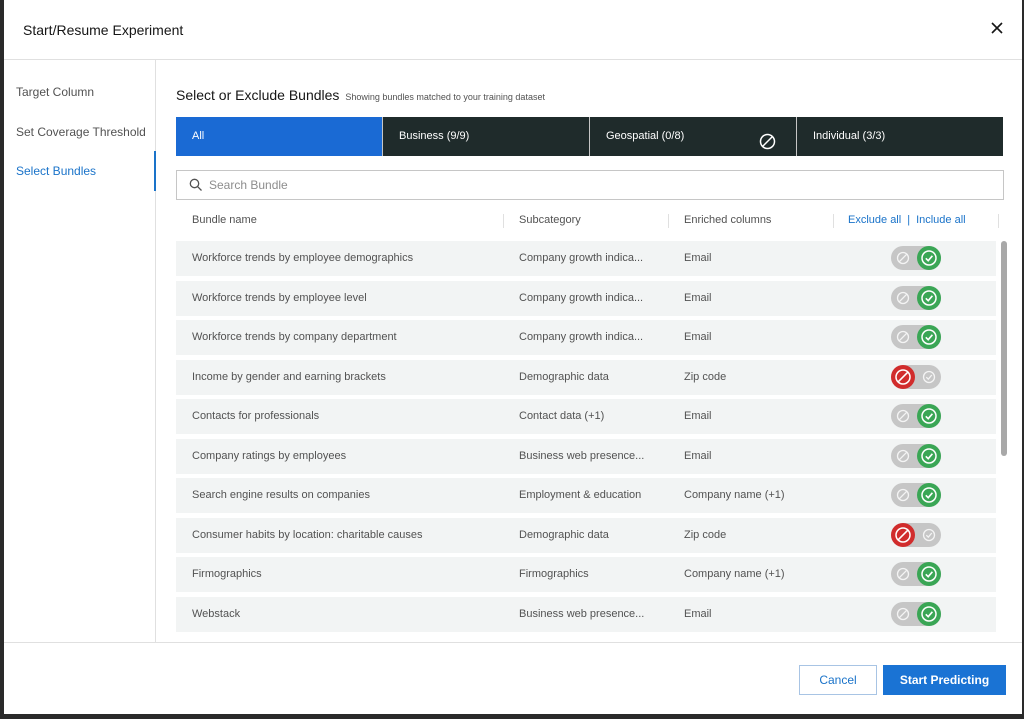  I want to click on sidebar-item-select-bundles: Select Bundles, so click(80, 171).